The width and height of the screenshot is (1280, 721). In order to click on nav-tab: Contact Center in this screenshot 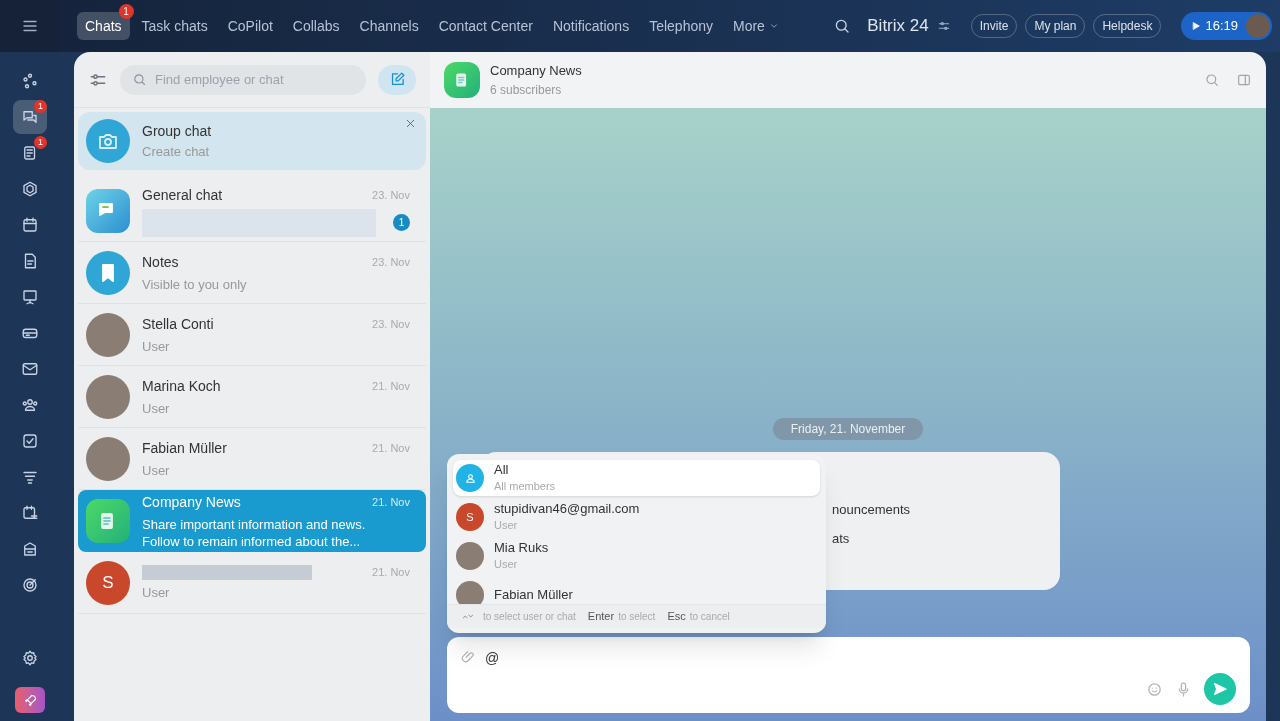, I will do `click(485, 26)`.